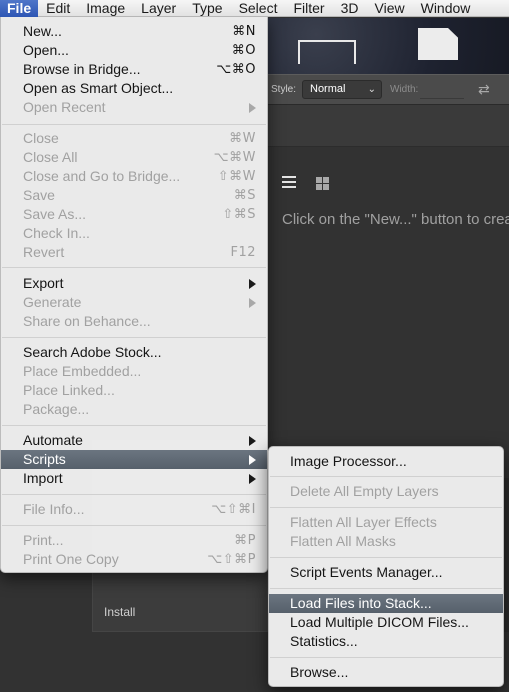 This screenshot has height=692, width=509. I want to click on menu-item-export: Export, so click(134, 283).